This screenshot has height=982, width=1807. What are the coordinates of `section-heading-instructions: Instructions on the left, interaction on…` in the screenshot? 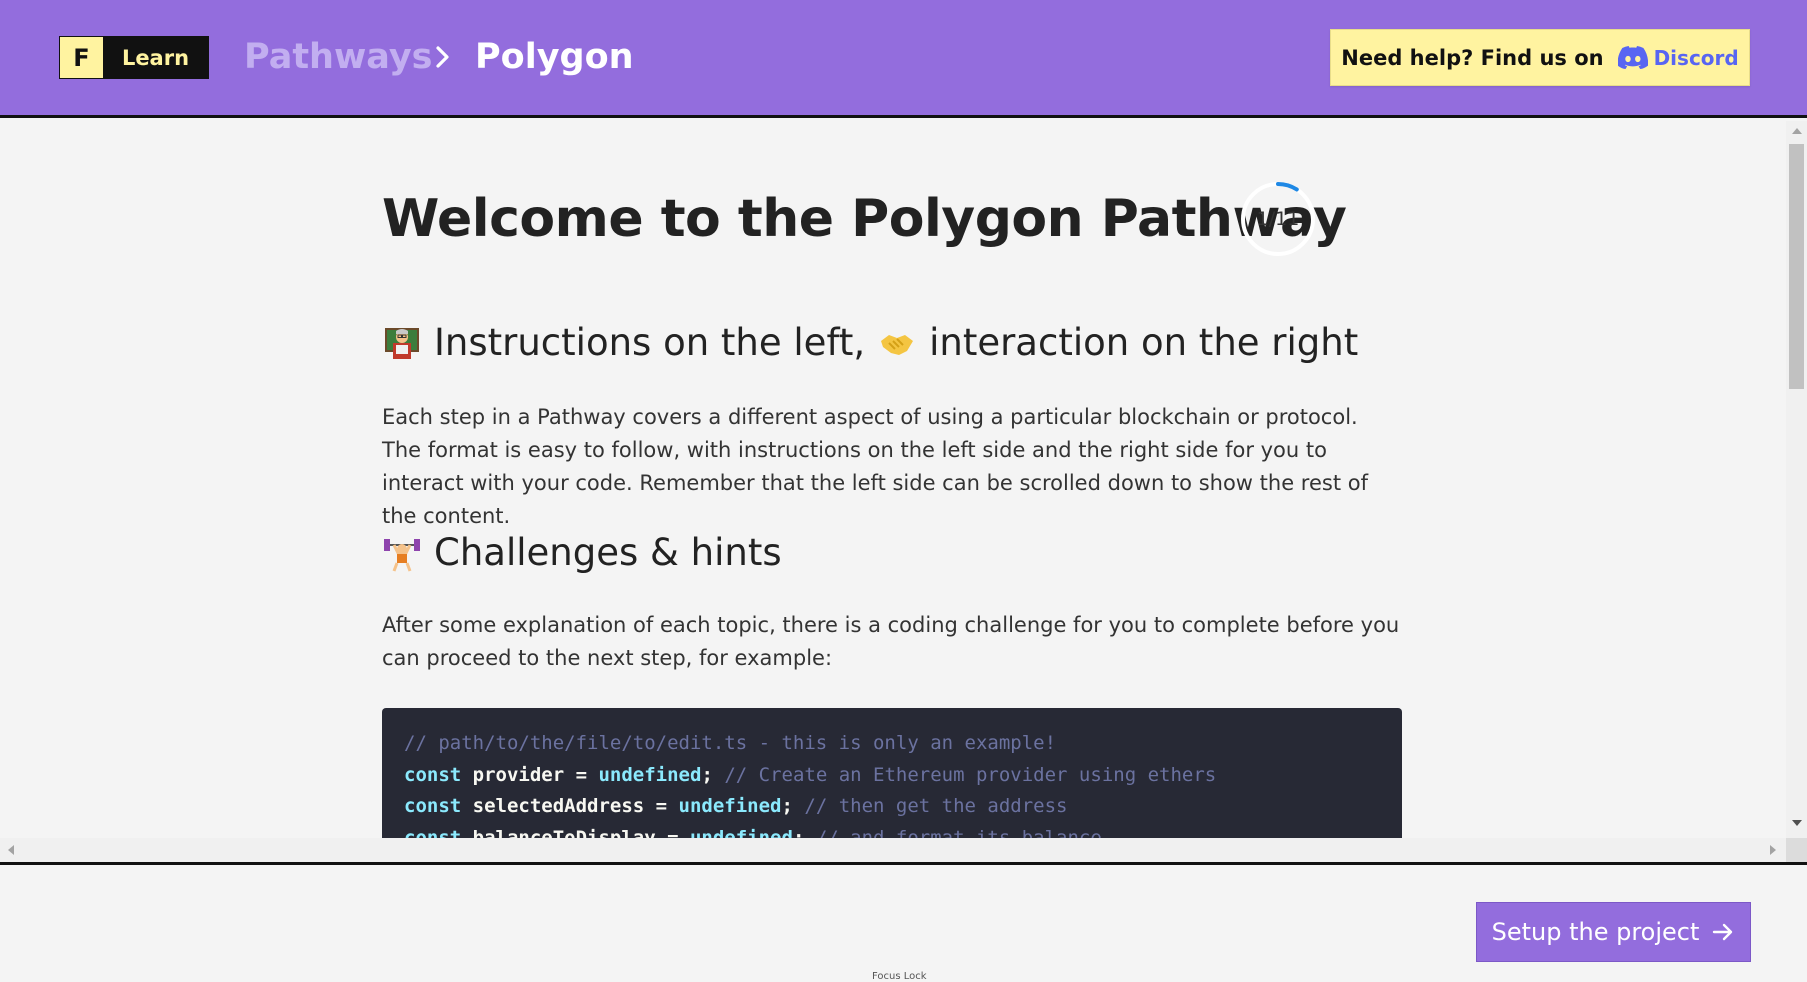 It's located at (870, 342).